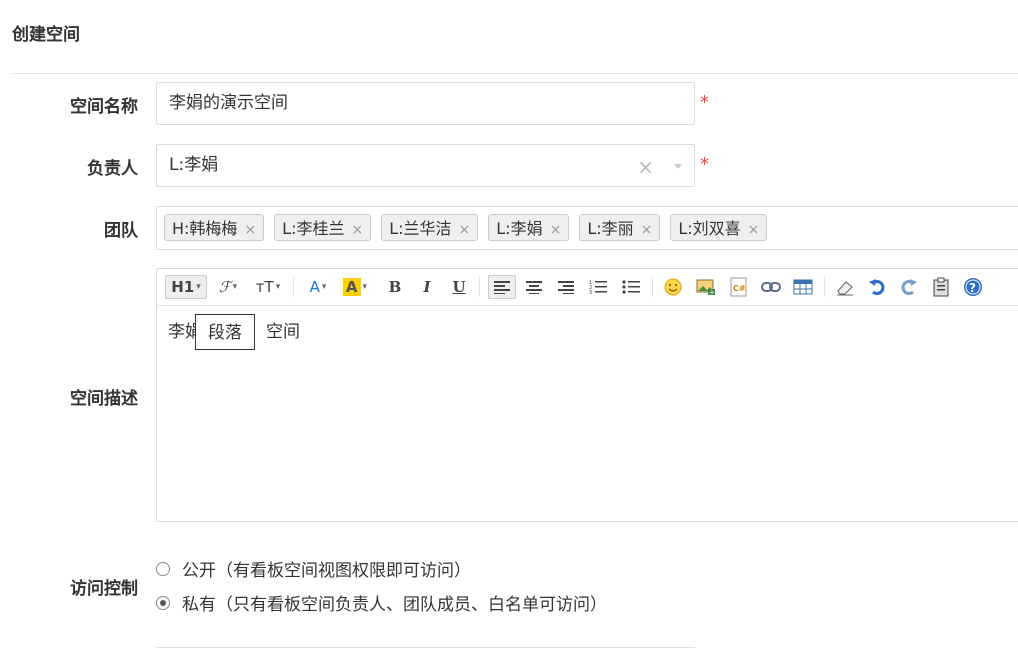  Describe the element at coordinates (459, 287) in the screenshot. I see `underline-button: U` at that location.